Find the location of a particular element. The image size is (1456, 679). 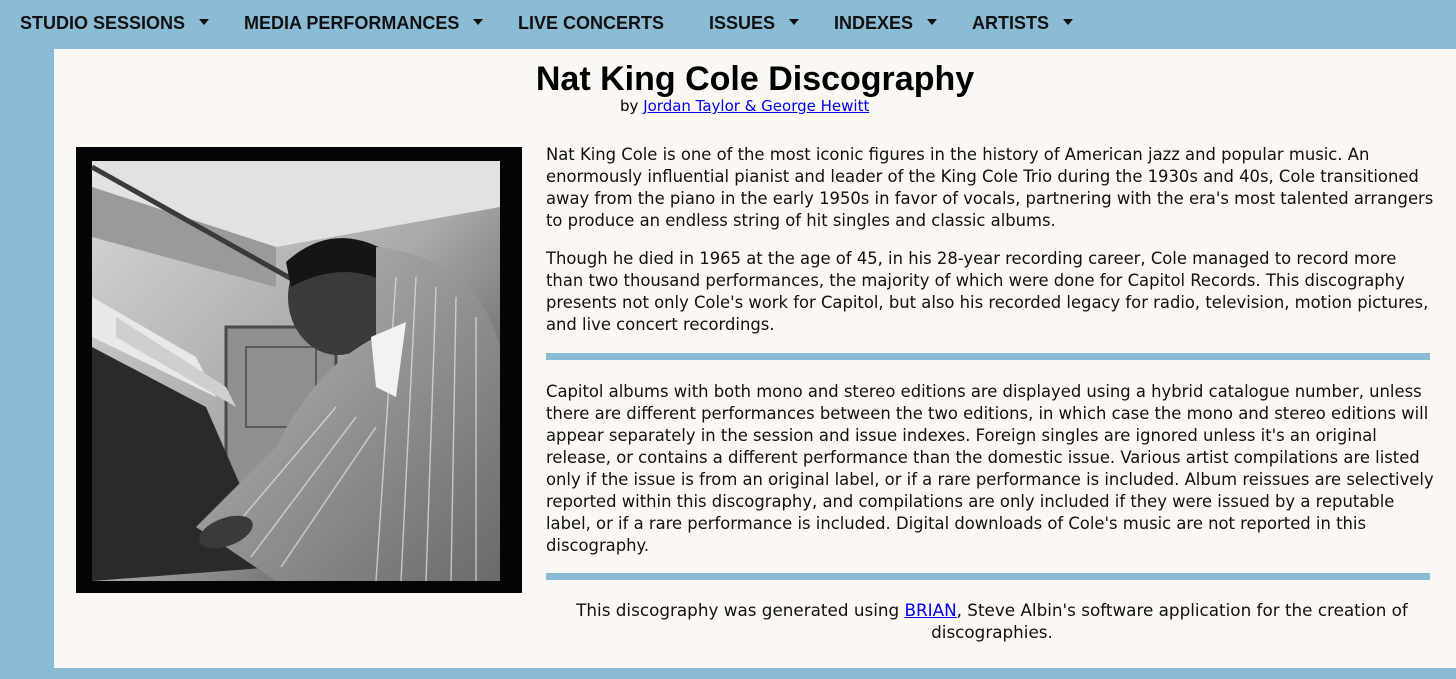

nav-media-performances: MEDIA PERFORMANCES is located at coordinates (364, 23).